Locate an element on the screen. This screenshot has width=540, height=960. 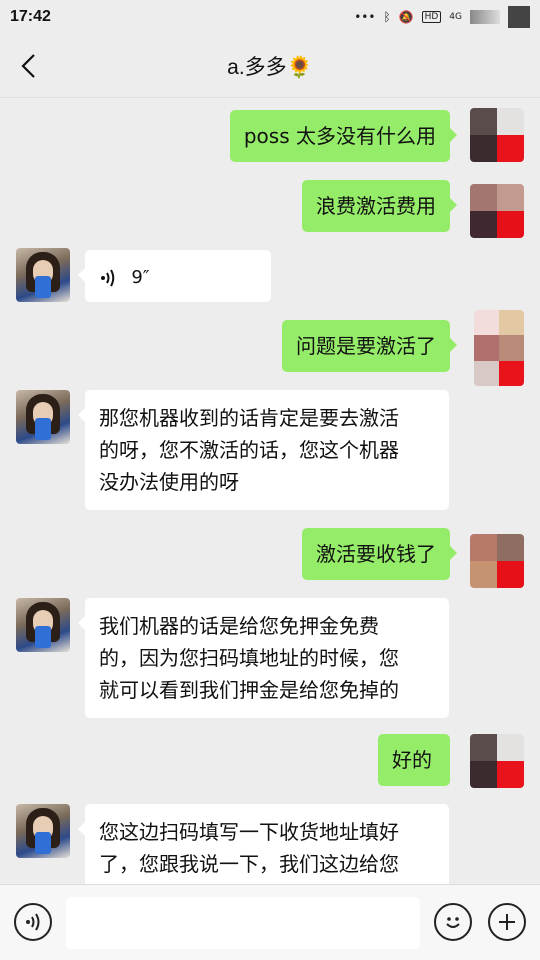
message-row: 那您机器收到的话肯定是要去激活 的呀，您不激活的话，您这个机器 没办法使用的呀 is located at coordinates (270, 450).